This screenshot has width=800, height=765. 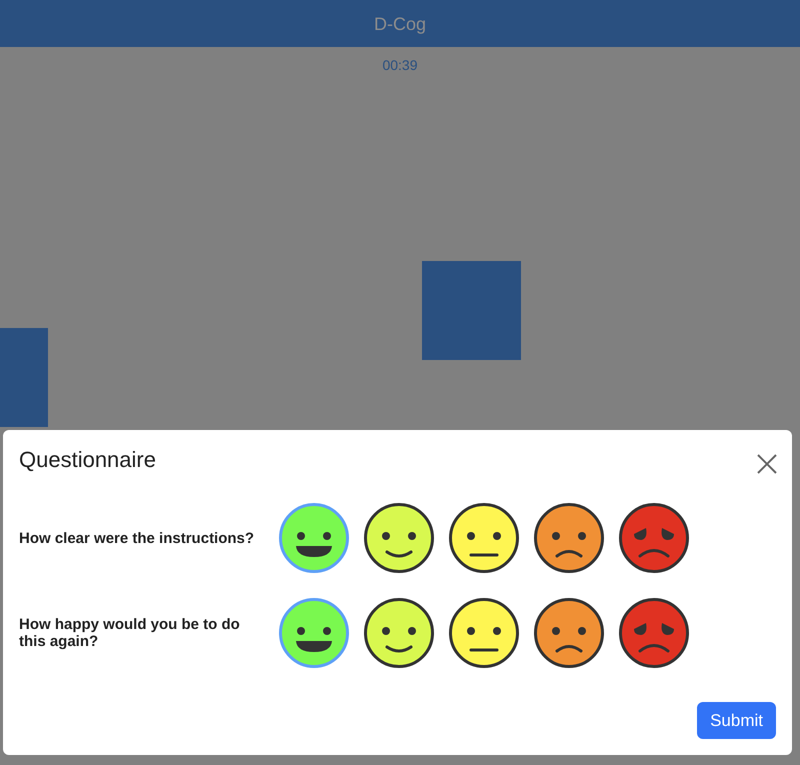 I want to click on dialog-title: Questionnaire, so click(x=87, y=460).